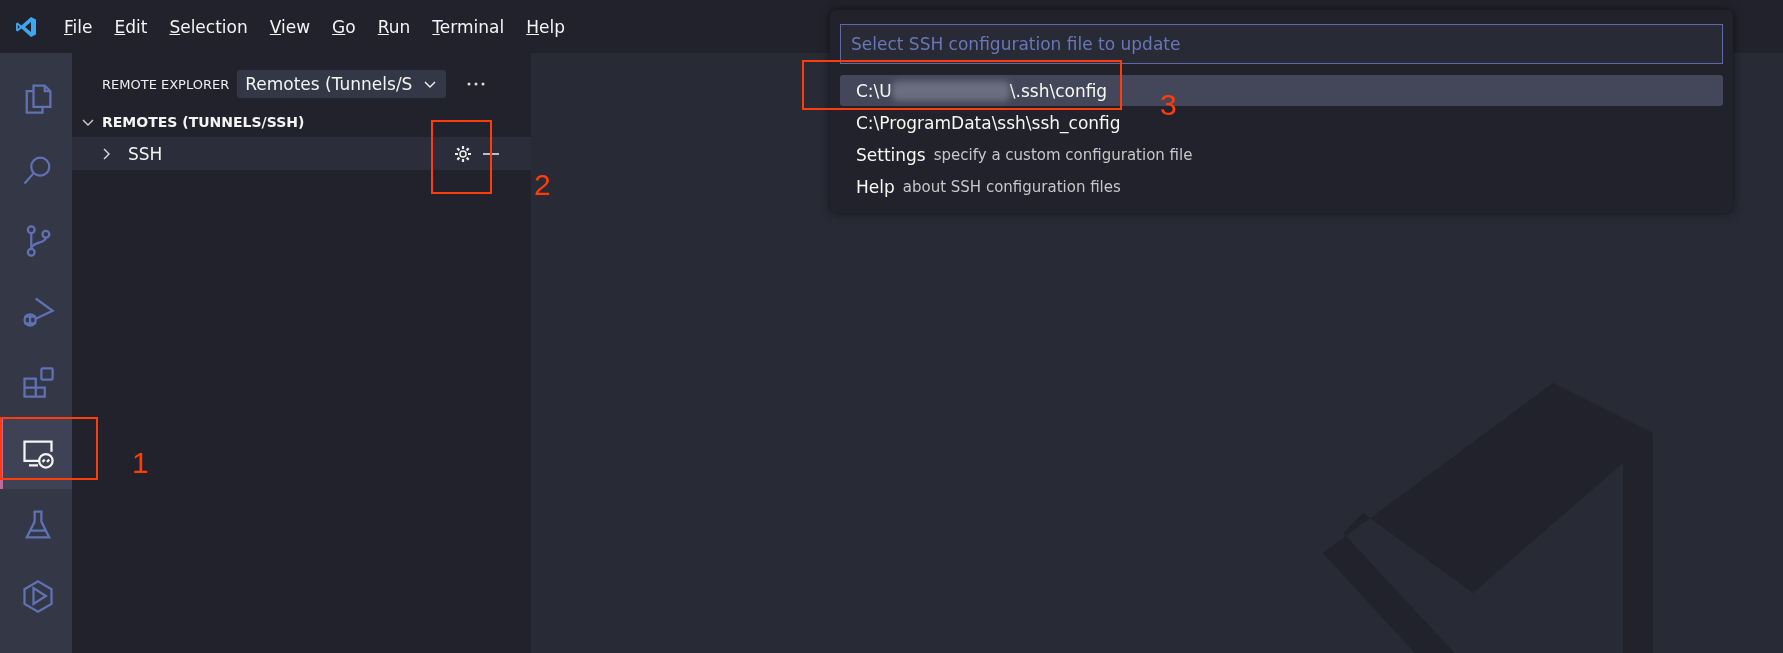 The width and height of the screenshot is (1783, 653). I want to click on menu-item: Go, so click(344, 26).